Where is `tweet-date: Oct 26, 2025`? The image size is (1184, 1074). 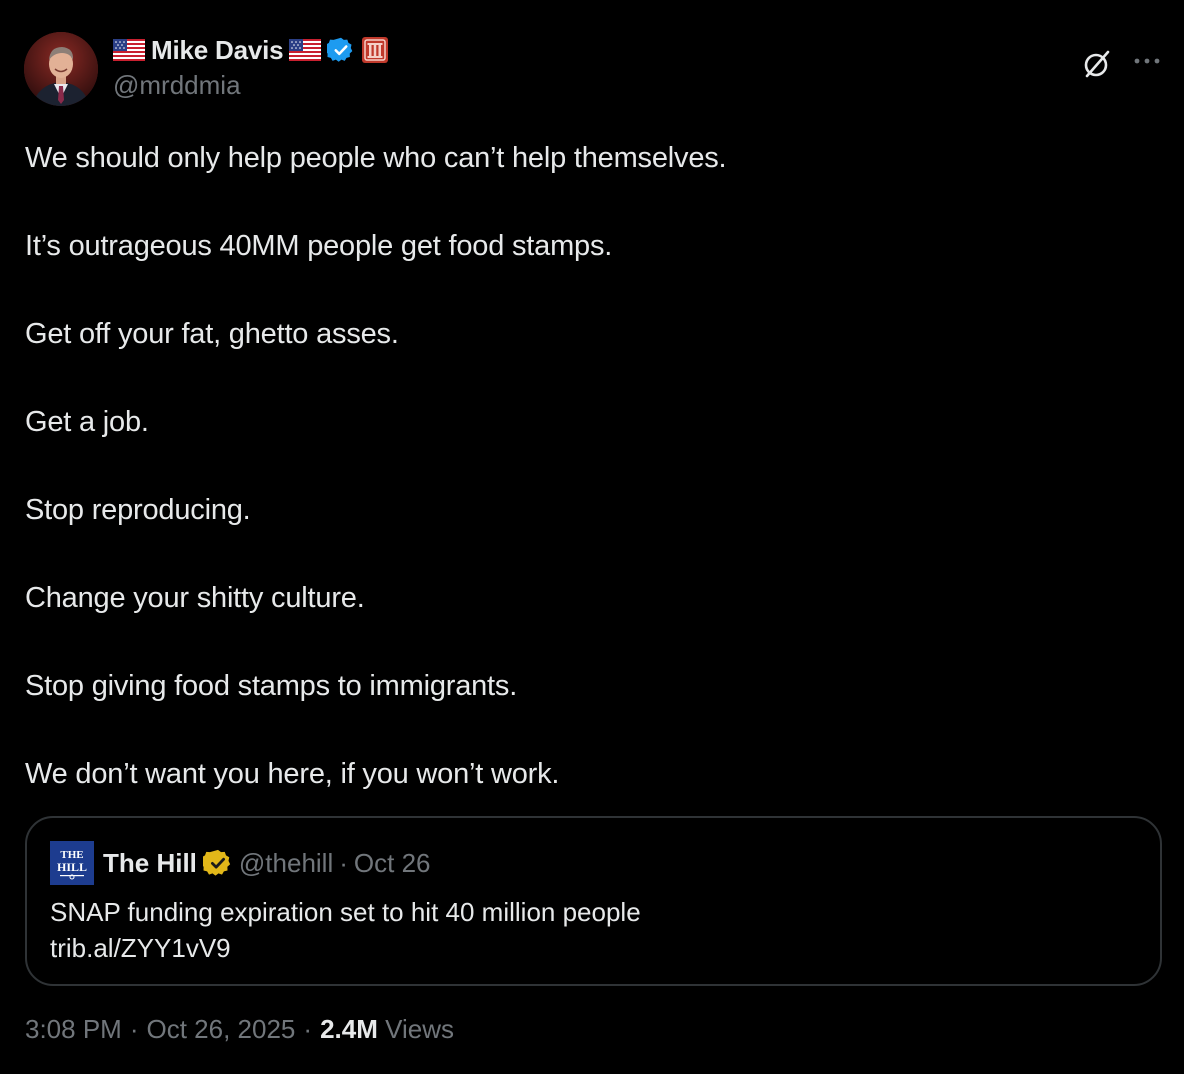
tweet-date: Oct 26, 2025 is located at coordinates (221, 1029).